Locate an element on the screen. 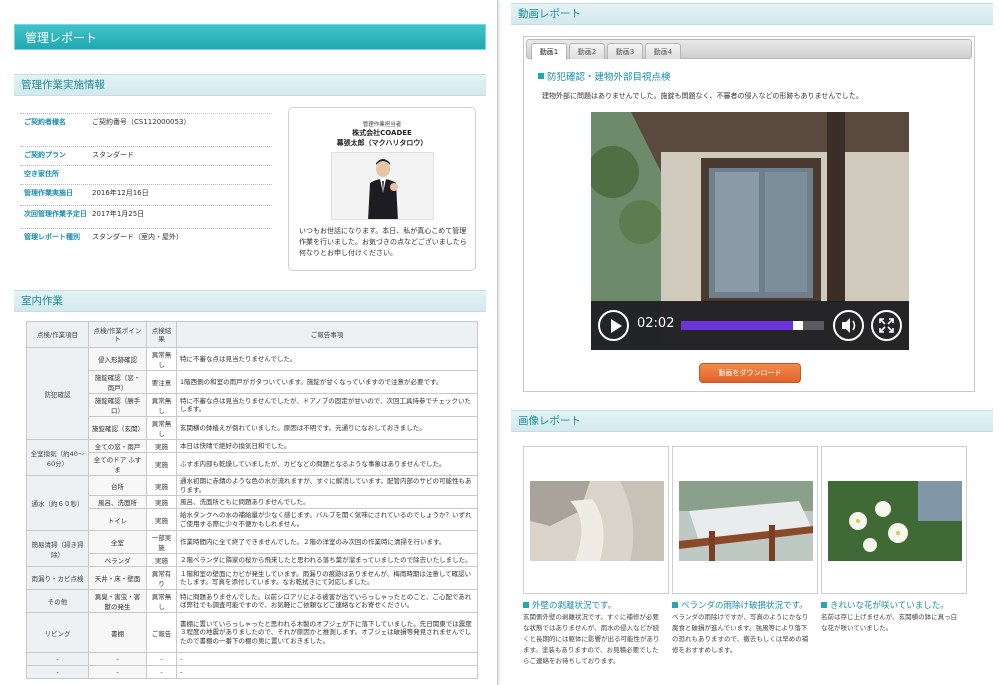 The height and width of the screenshot is (685, 1000). image-caption-3: きれいな花が咲いていました。 is located at coordinates (885, 605).